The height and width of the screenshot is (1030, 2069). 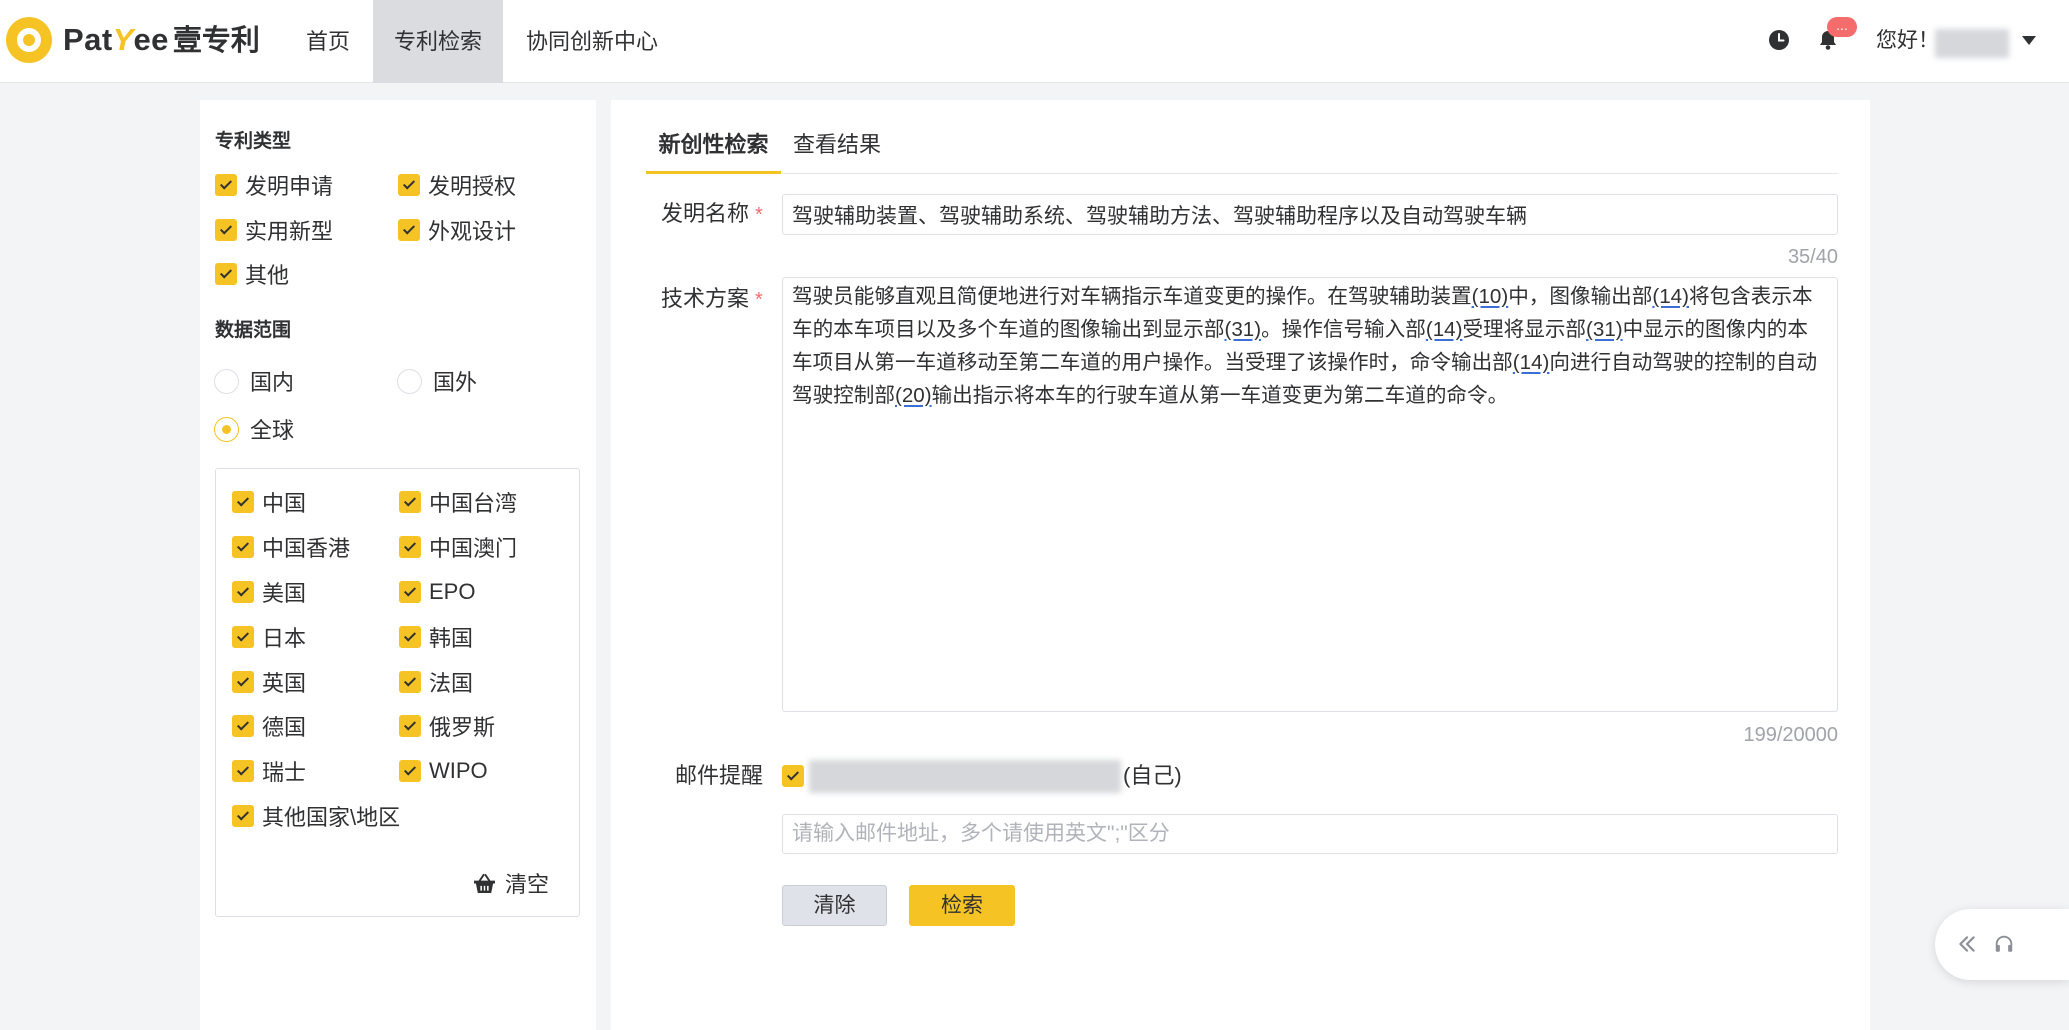 I want to click on checkbox-country: 德国, so click(x=269, y=726).